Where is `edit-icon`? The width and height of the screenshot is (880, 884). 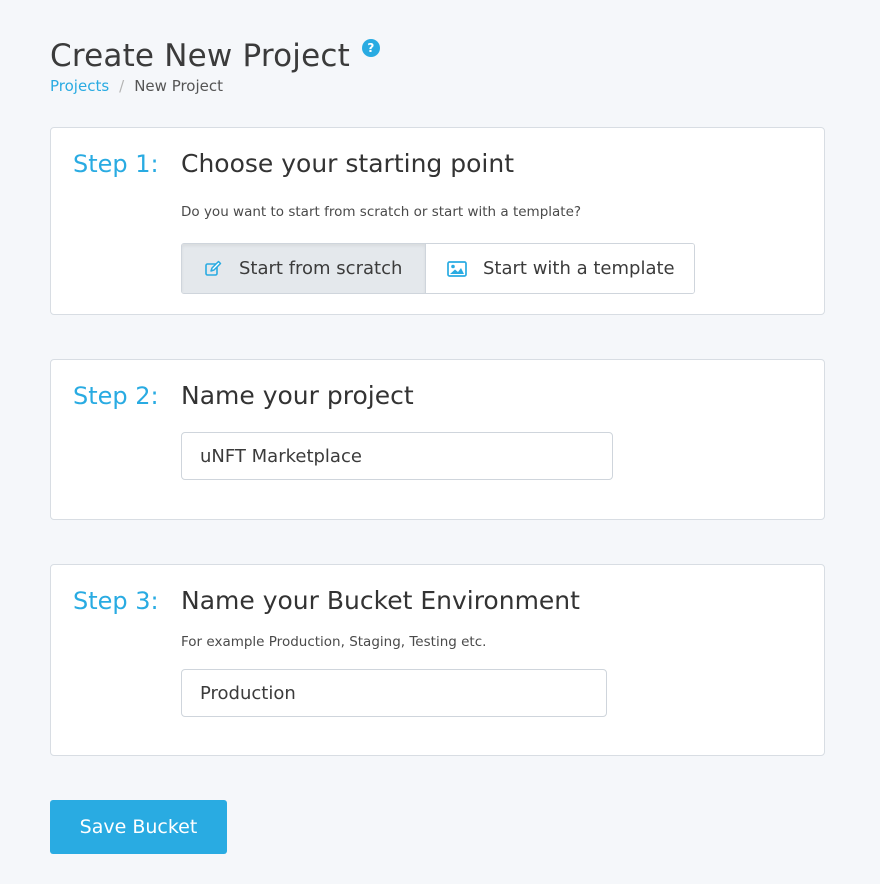
edit-icon is located at coordinates (213, 269).